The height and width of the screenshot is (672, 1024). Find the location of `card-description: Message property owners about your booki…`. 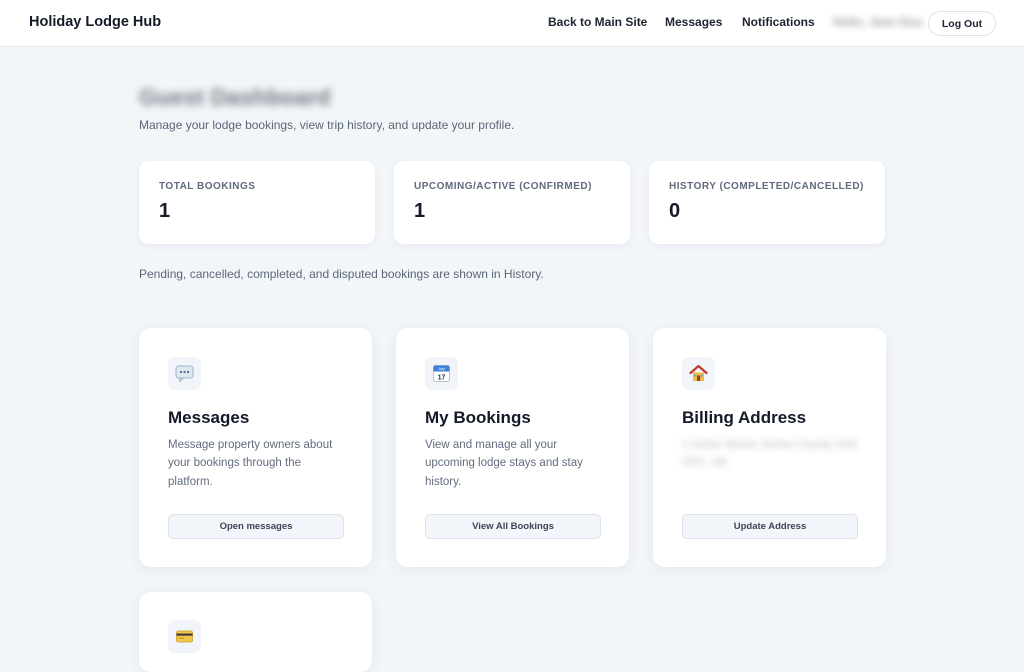

card-description: Message property owners about your booki… is located at coordinates (250, 463).